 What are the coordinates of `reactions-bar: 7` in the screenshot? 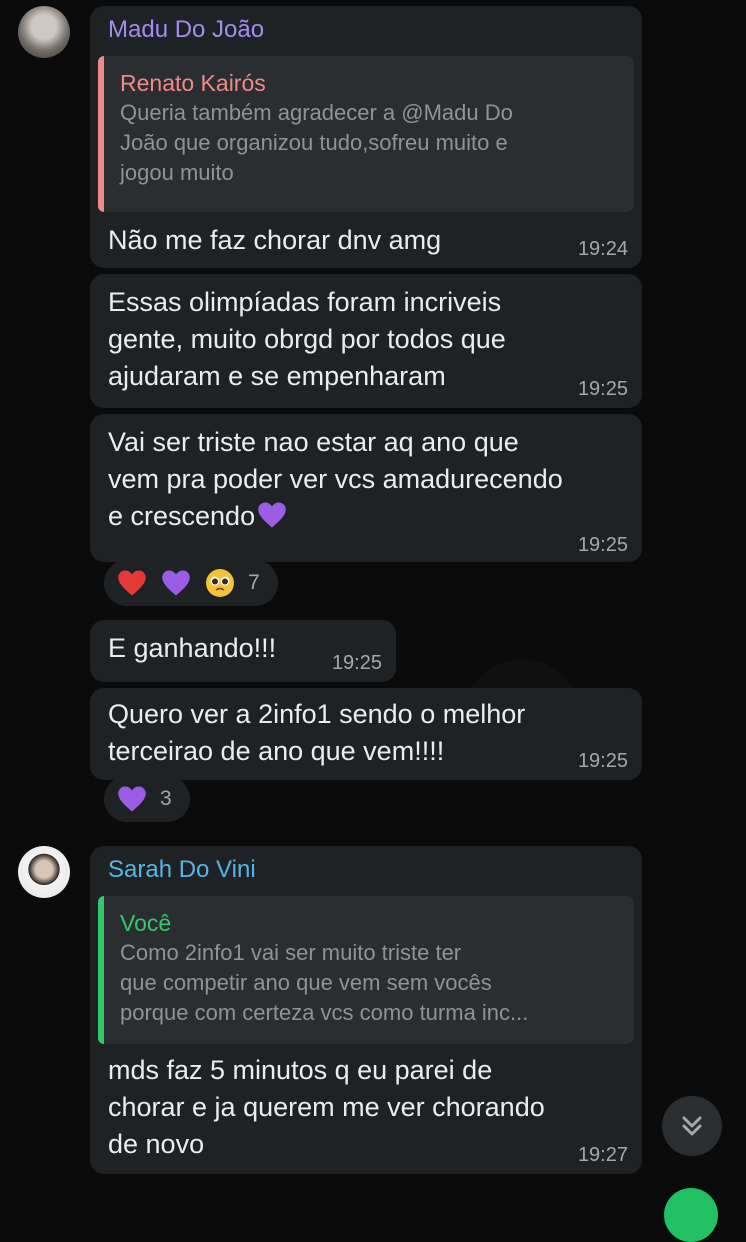 It's located at (191, 583).